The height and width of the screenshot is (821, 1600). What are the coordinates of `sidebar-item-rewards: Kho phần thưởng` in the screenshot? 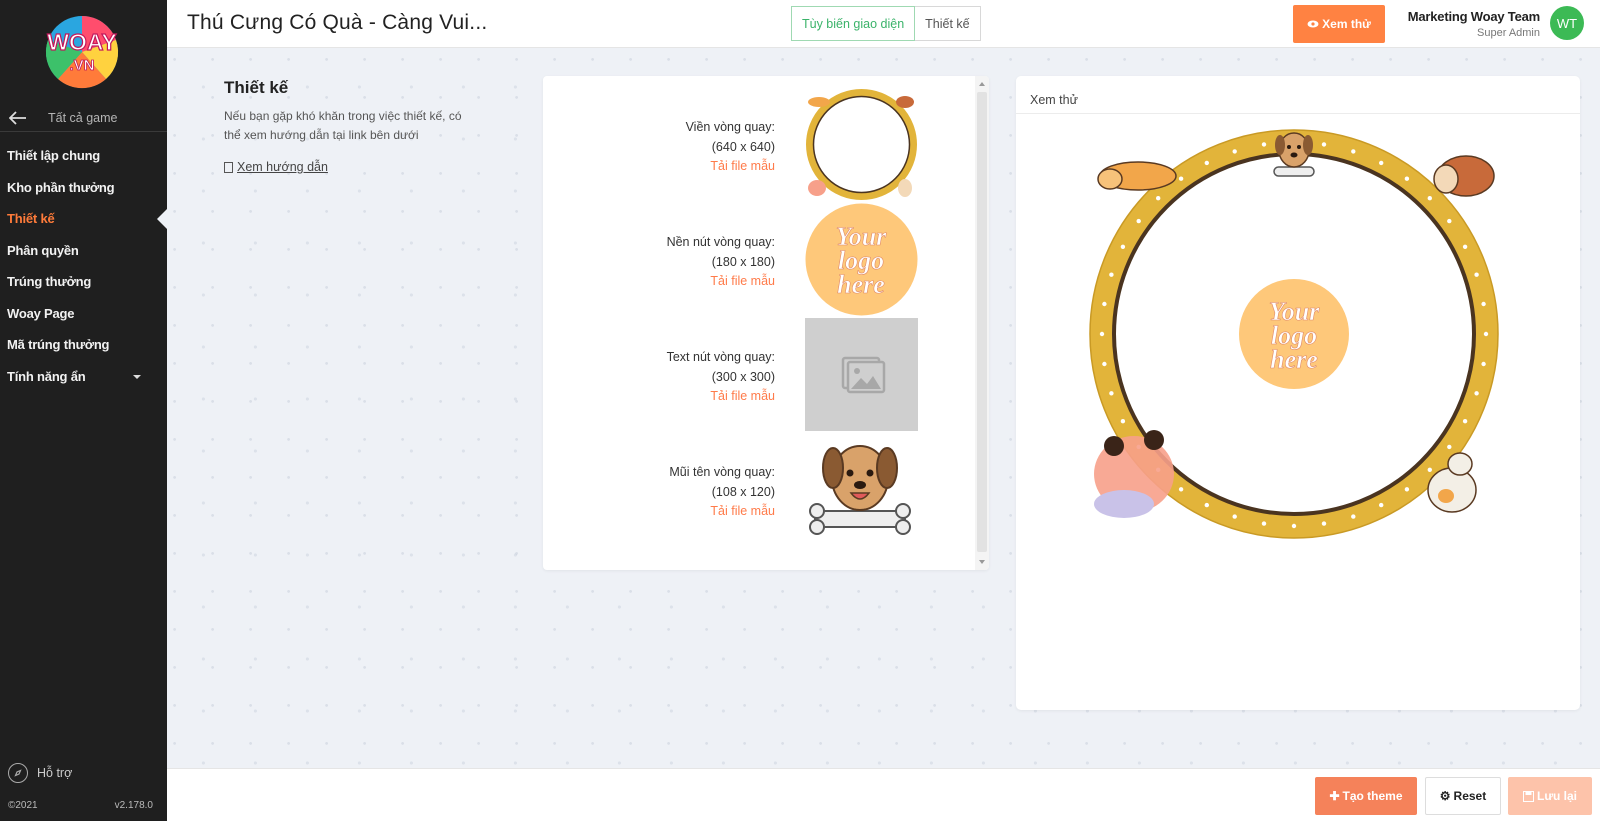 It's located at (83, 188).